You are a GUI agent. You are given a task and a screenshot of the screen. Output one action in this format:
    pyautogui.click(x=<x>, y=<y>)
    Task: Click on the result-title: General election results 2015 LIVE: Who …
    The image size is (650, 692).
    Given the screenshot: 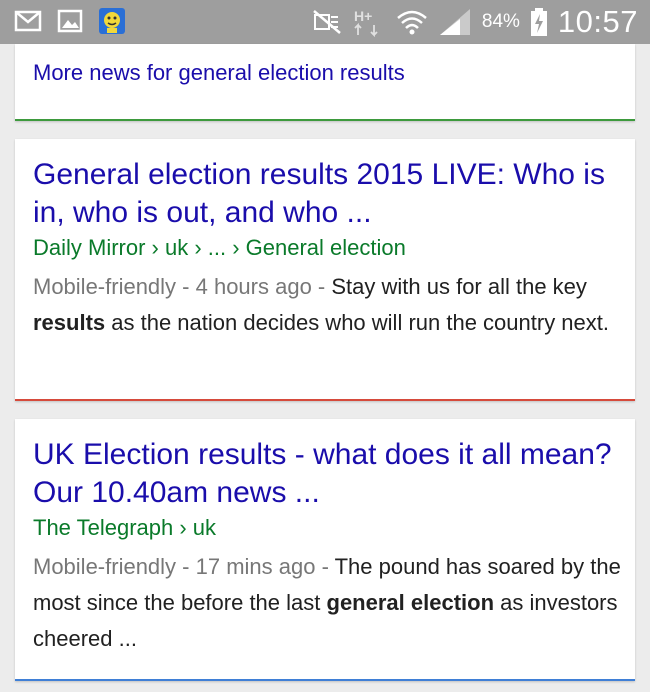 What is the action you would take?
    pyautogui.click(x=328, y=194)
    